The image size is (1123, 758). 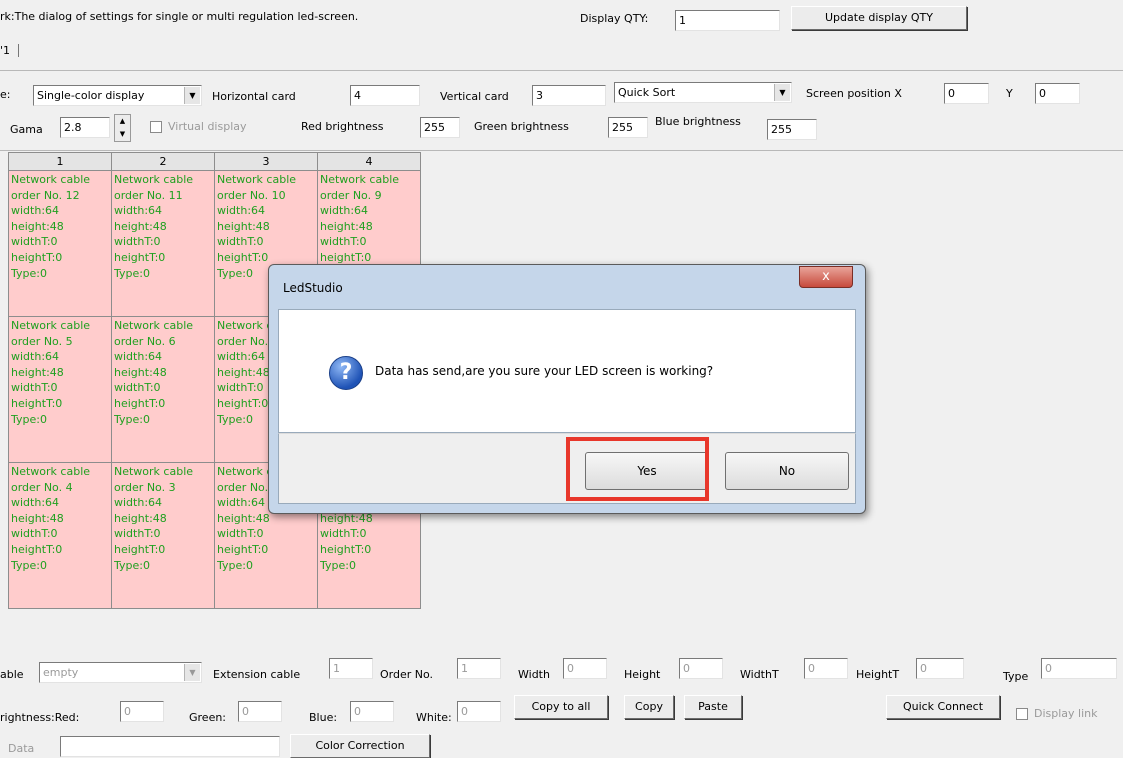 What do you see at coordinates (440, 127) in the screenshot?
I see `red-brightness-input: 255` at bounding box center [440, 127].